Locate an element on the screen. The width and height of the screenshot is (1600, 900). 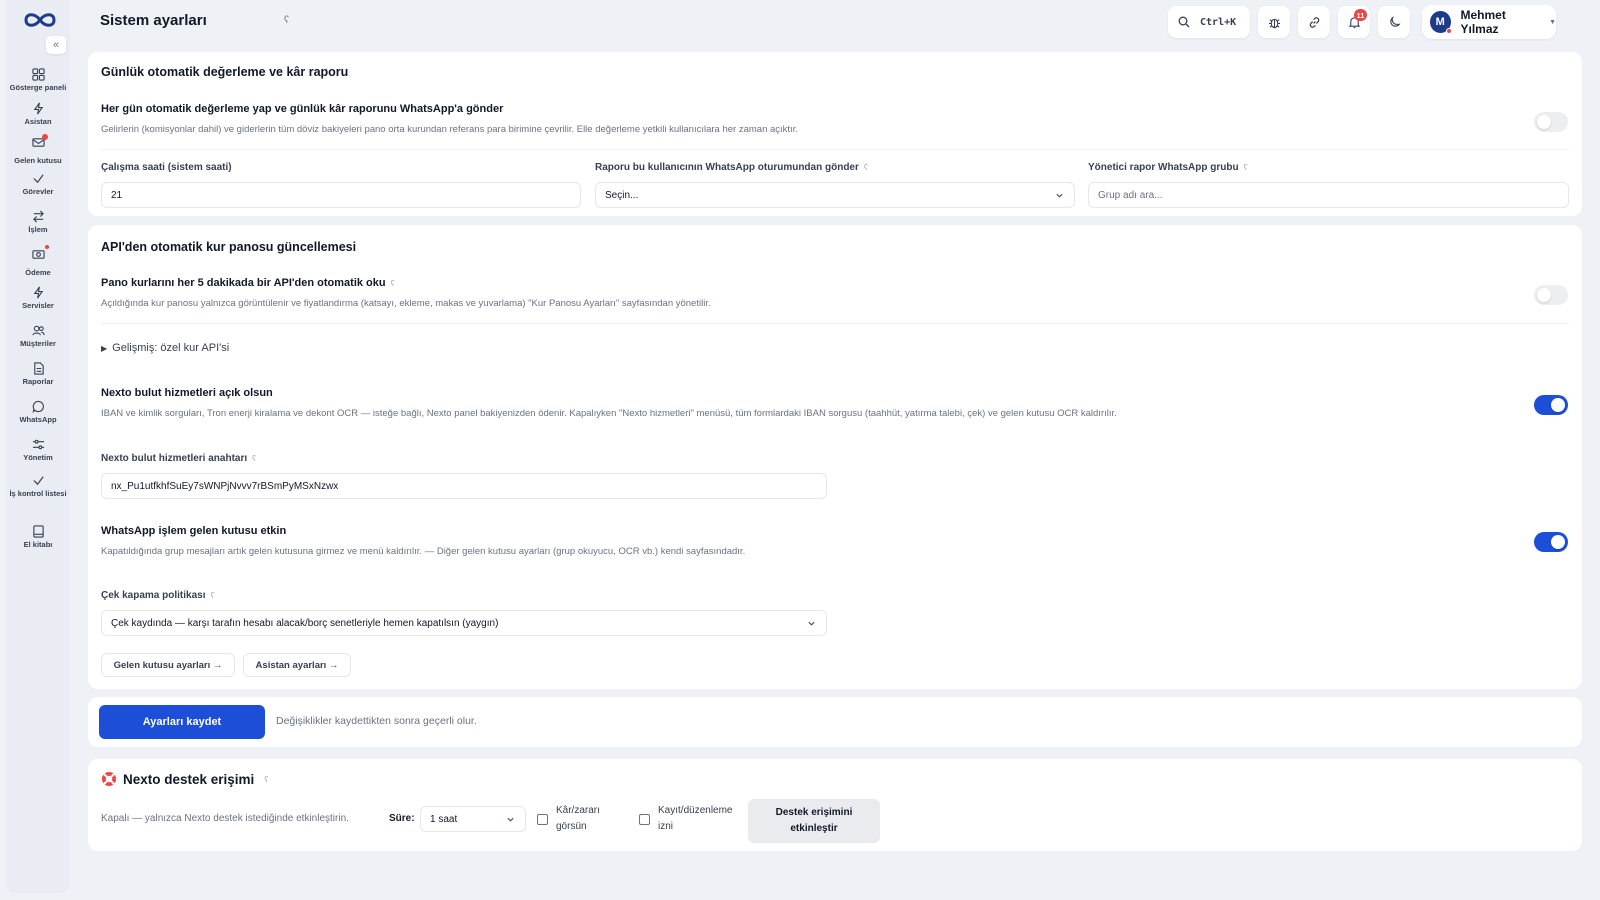
status-dot is located at coordinates (1448, 31).